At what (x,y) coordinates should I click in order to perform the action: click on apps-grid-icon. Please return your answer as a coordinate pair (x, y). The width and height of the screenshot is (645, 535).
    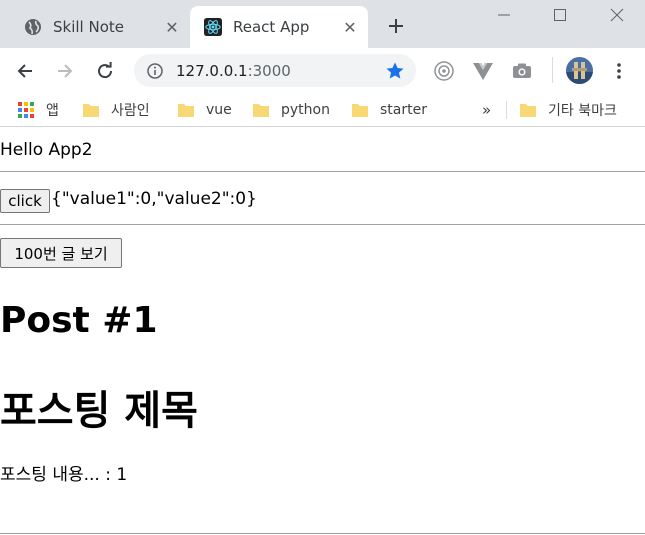
    Looking at the image, I should click on (26, 110).